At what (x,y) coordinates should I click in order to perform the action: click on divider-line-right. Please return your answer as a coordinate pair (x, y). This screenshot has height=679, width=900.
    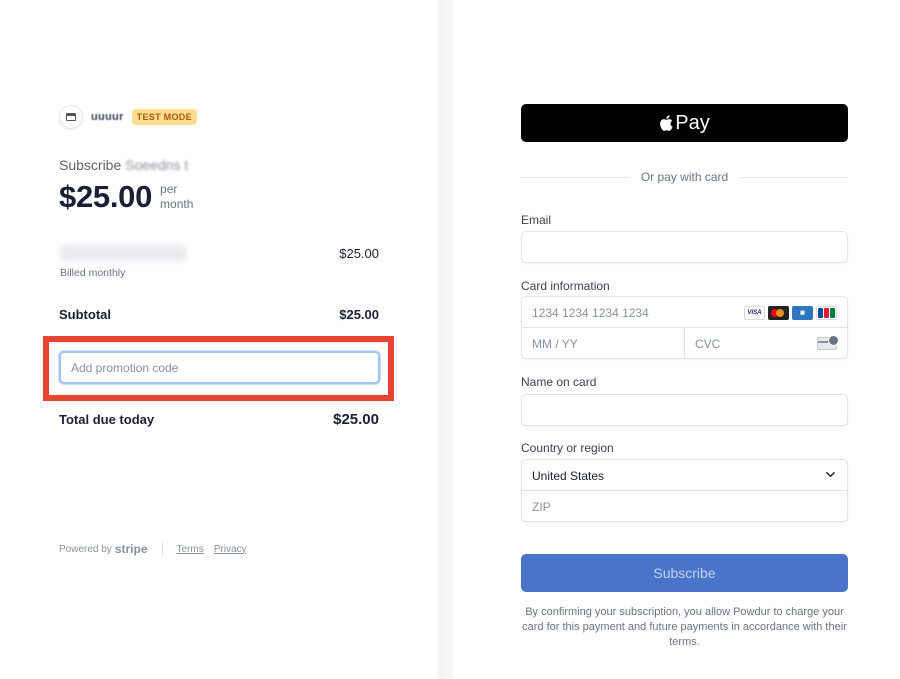
    Looking at the image, I should click on (794, 177).